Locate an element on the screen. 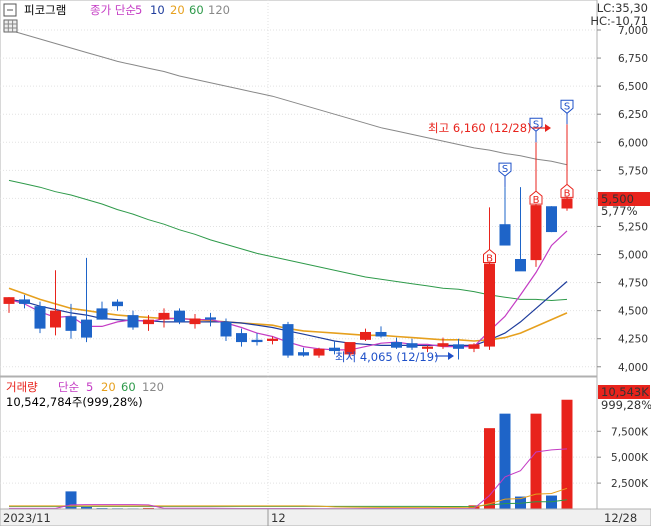 The width and height of the screenshot is (651, 526). vol-legend-ma5: 5 is located at coordinates (89, 387).